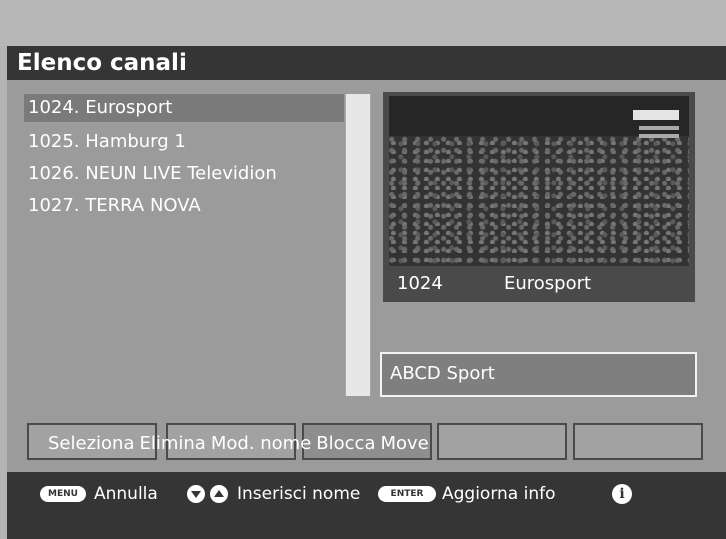  I want to click on channel-logo, so click(656, 115).